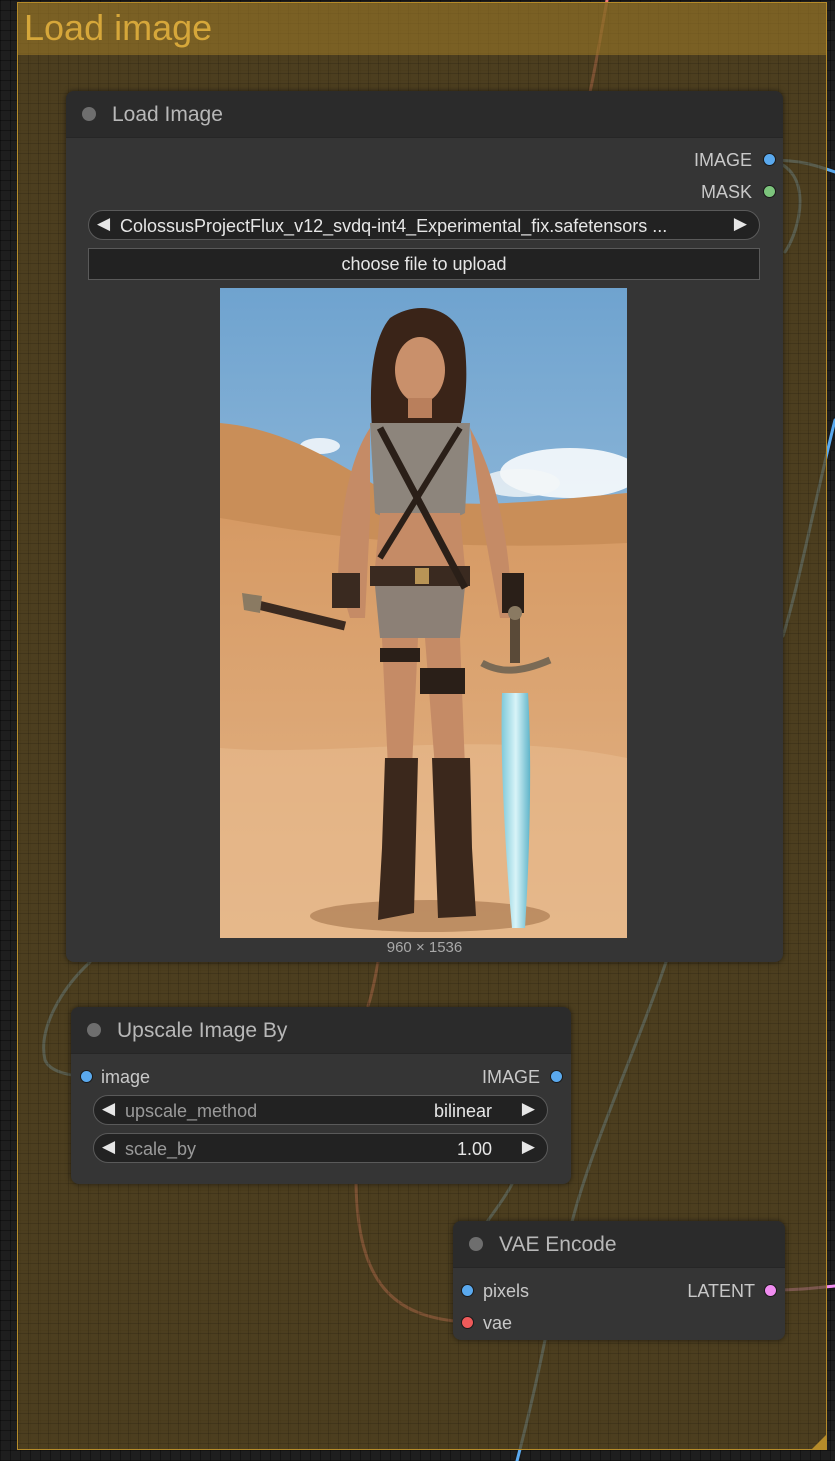 This screenshot has height=1461, width=835. Describe the element at coordinates (528, 1147) in the screenshot. I see `increment-icon: ▶` at that location.